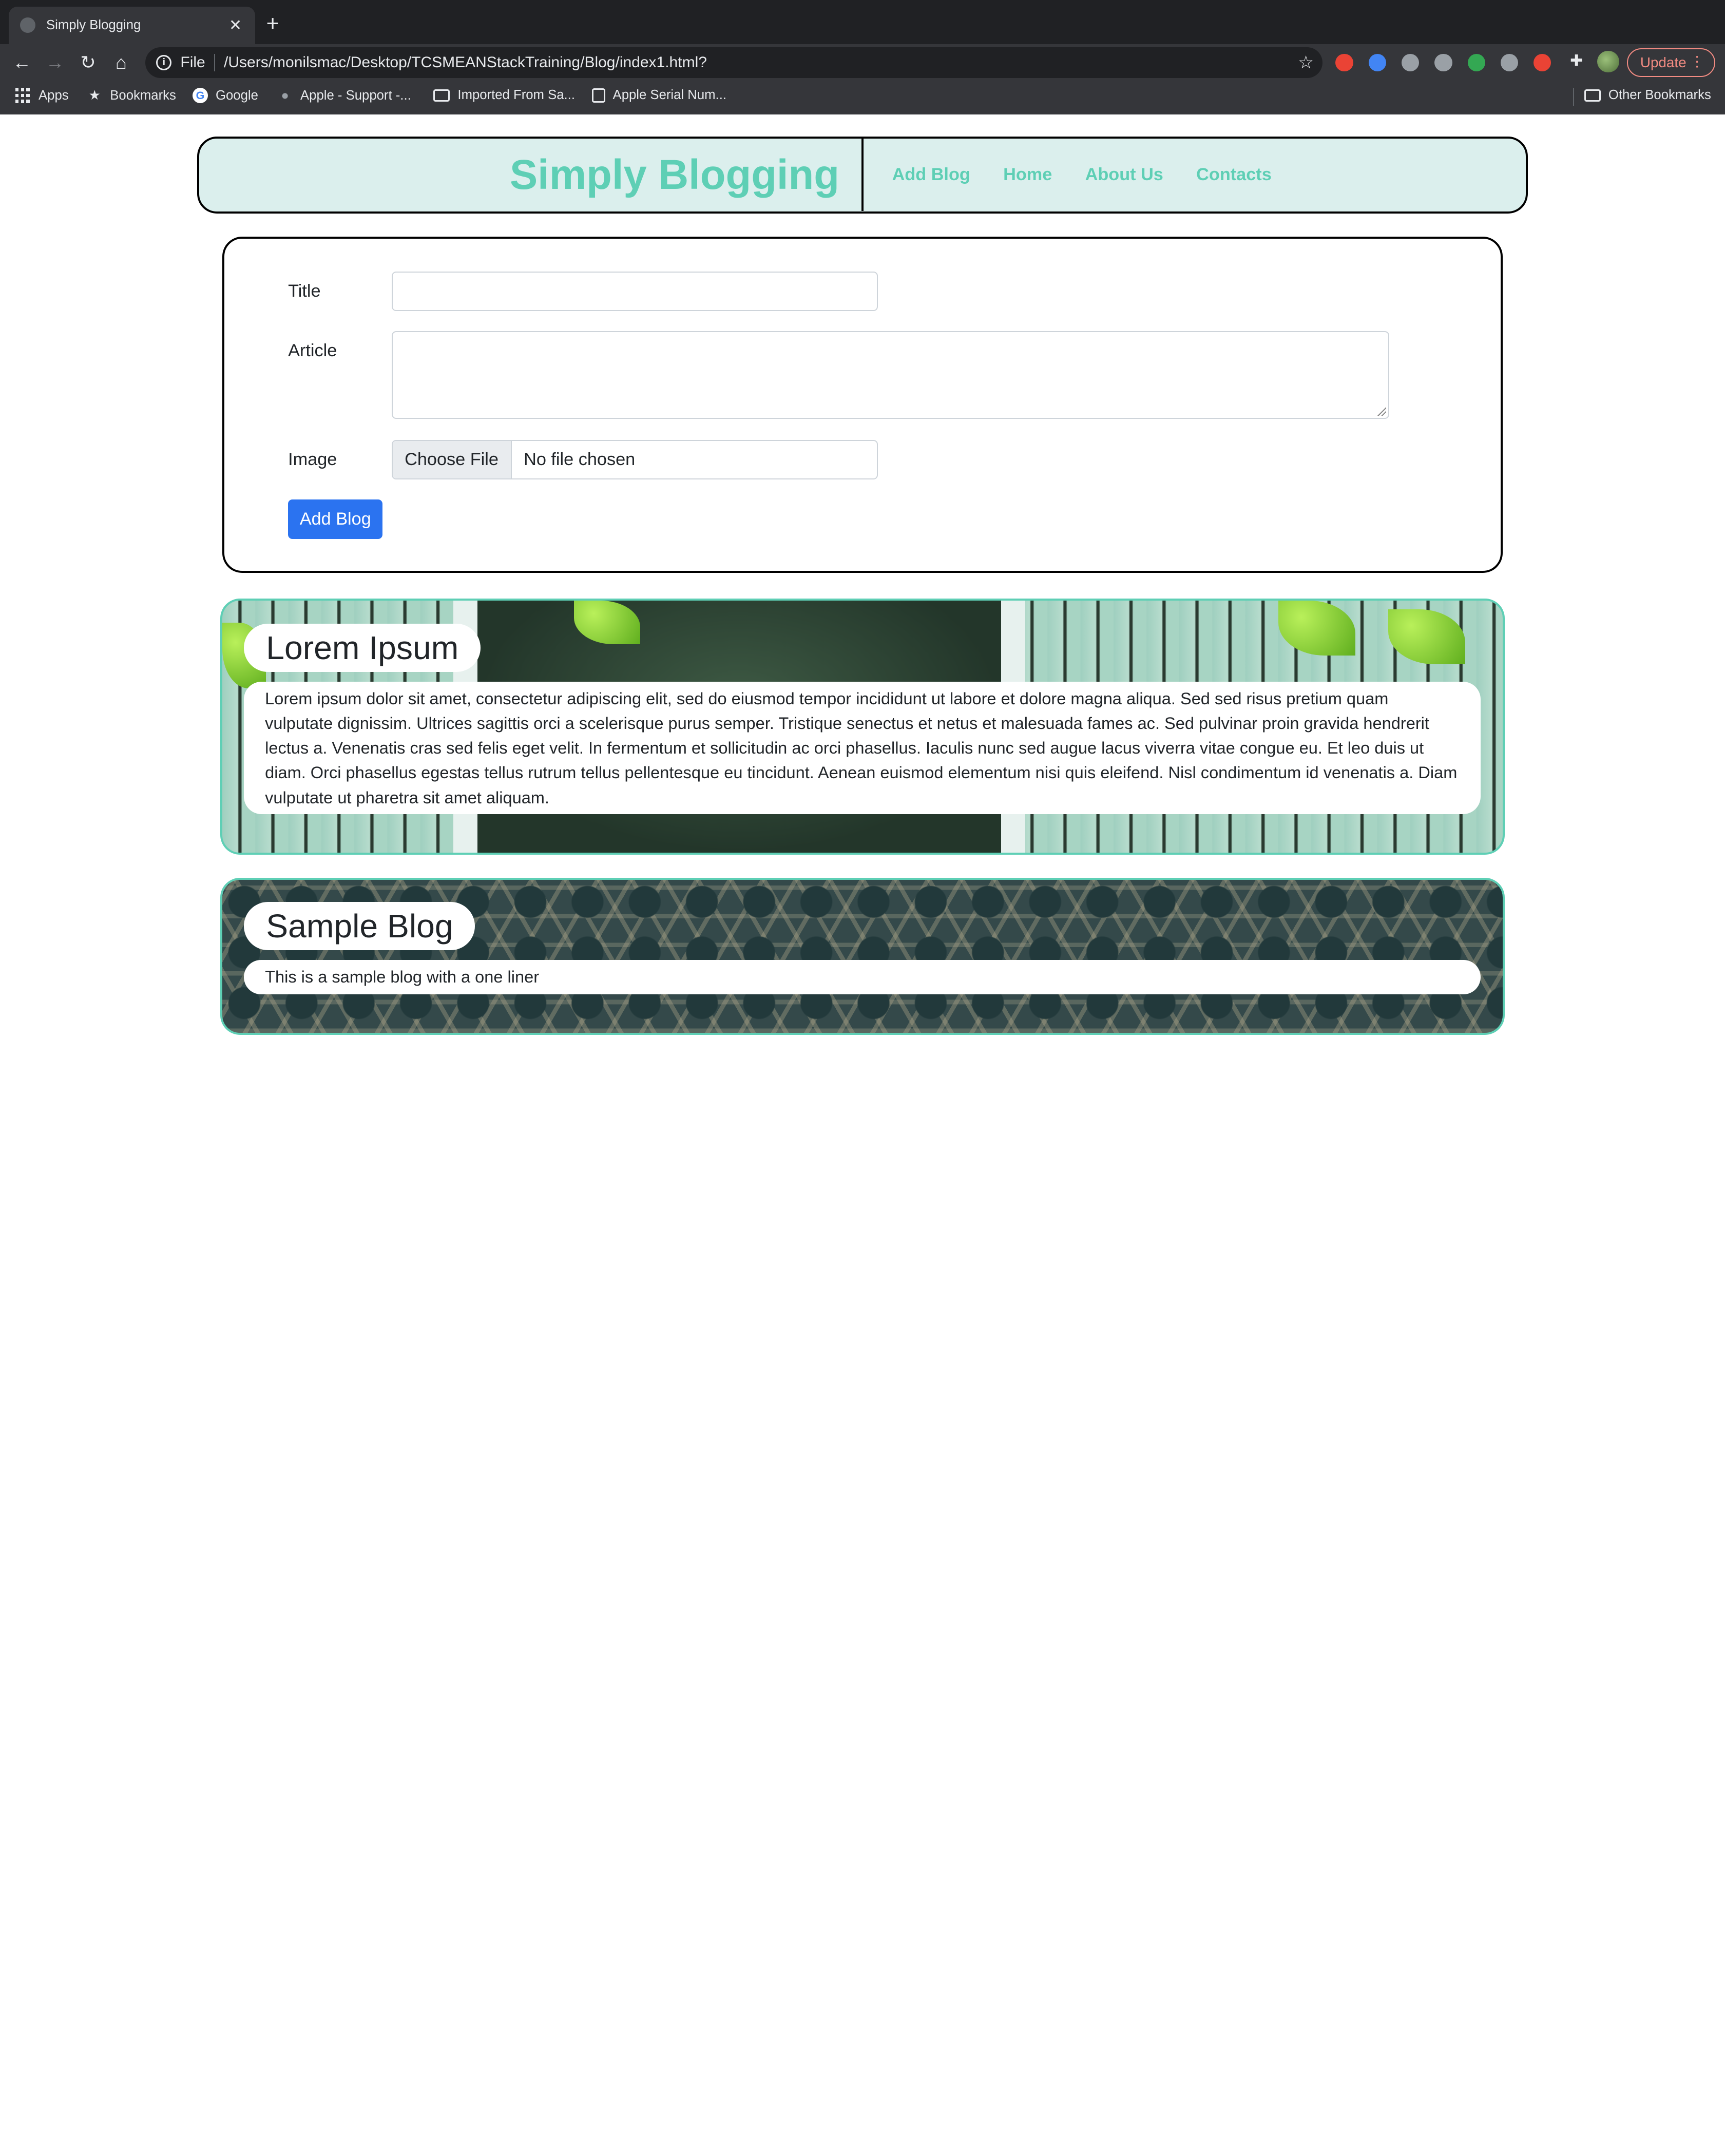  Describe the element at coordinates (164, 63) in the screenshot. I see `info-icon: i` at that location.